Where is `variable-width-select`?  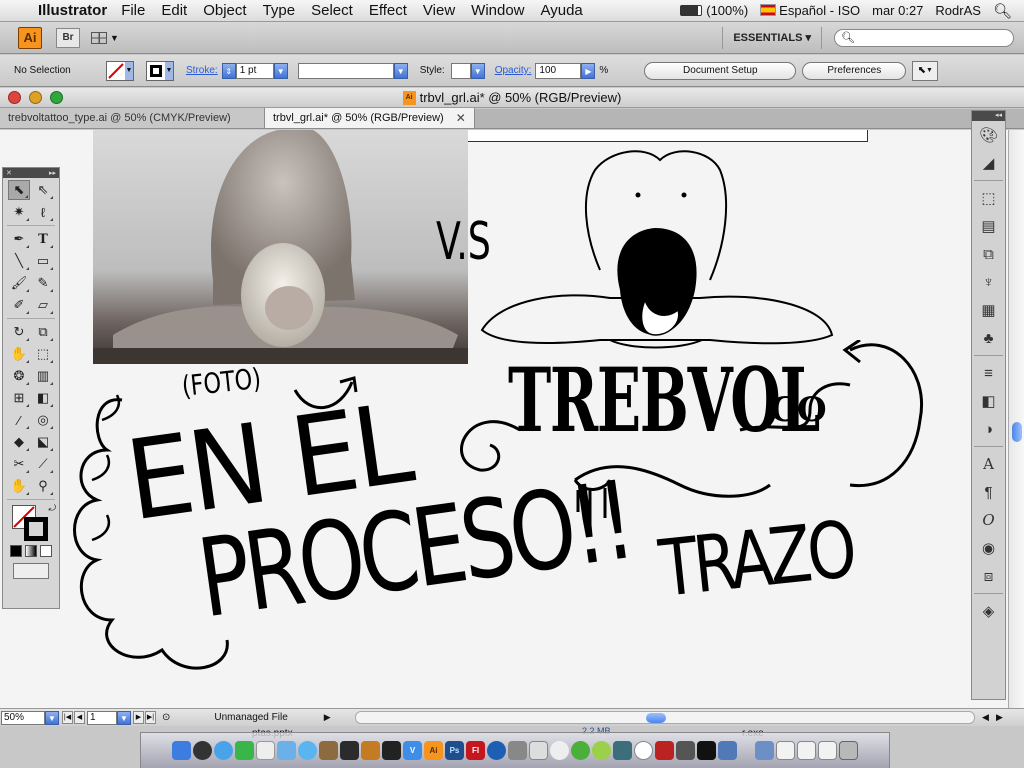
variable-width-select is located at coordinates (345, 70).